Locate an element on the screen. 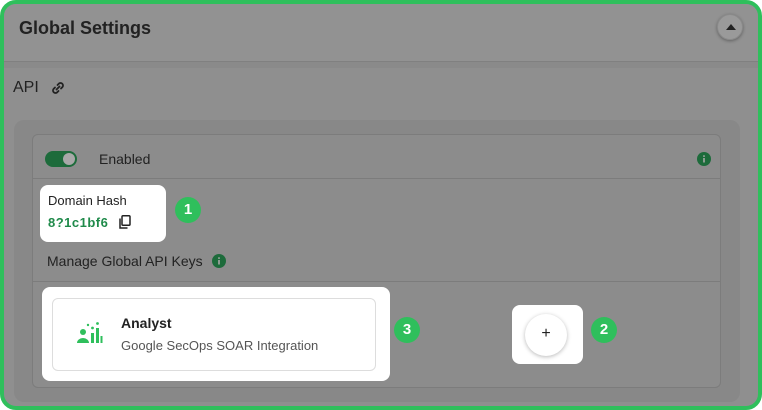  section-divider is located at coordinates (376, 281).